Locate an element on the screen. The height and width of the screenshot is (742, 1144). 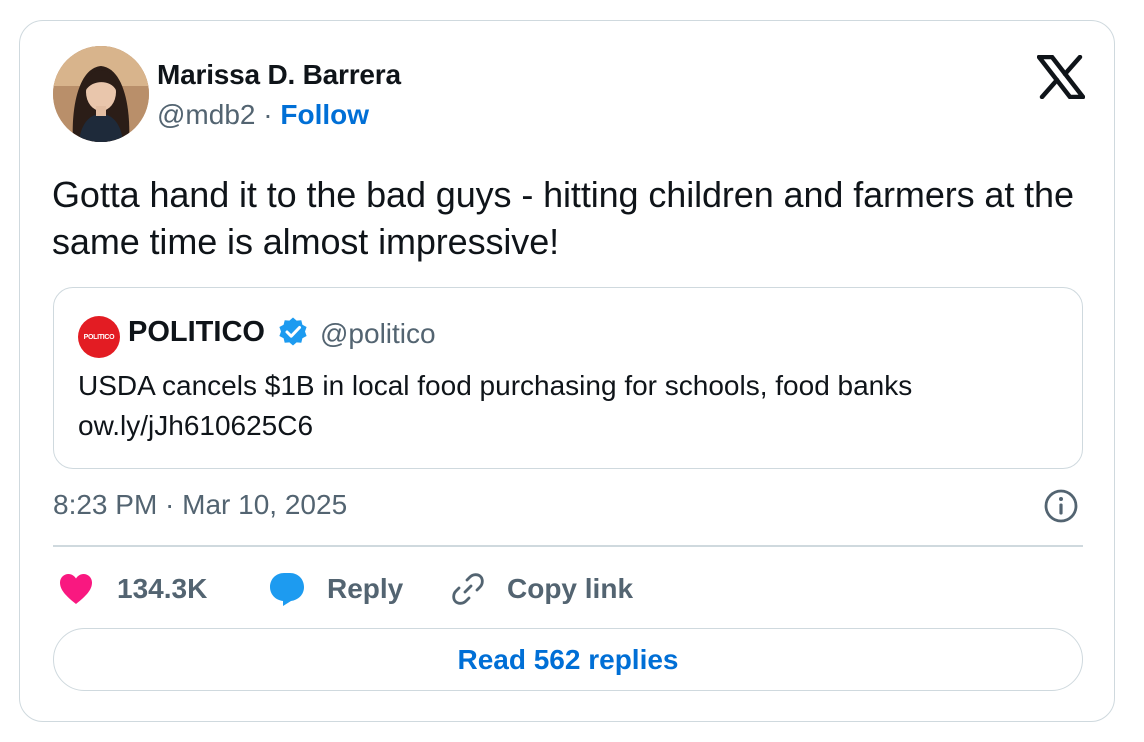
reply-label: Reply is located at coordinates (365, 588).